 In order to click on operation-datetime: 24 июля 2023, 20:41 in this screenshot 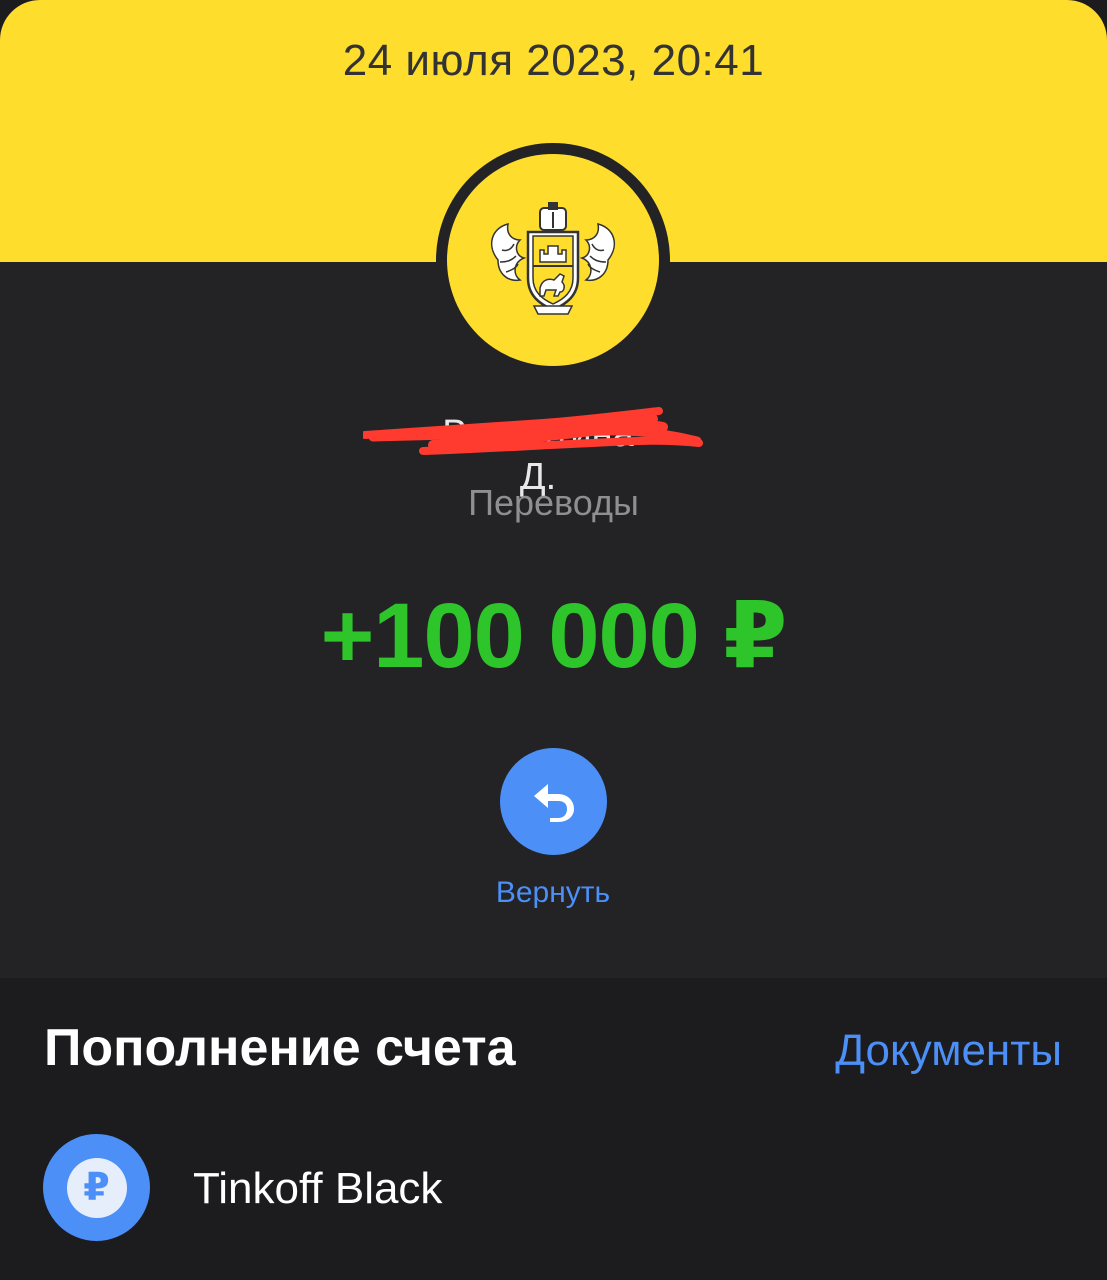, I will do `click(553, 60)`.